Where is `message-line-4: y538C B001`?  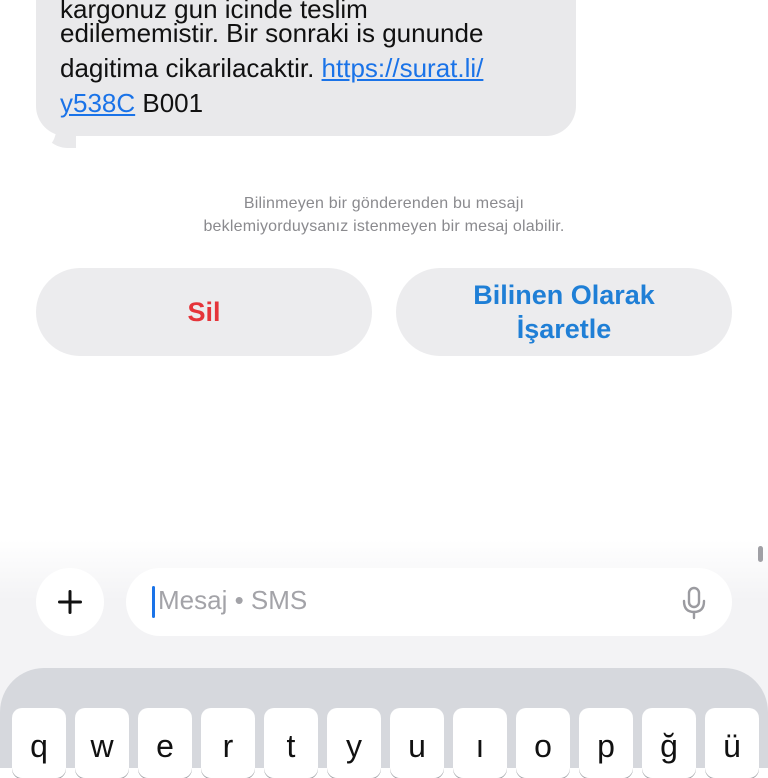 message-line-4: y538C B001 is located at coordinates (131, 103).